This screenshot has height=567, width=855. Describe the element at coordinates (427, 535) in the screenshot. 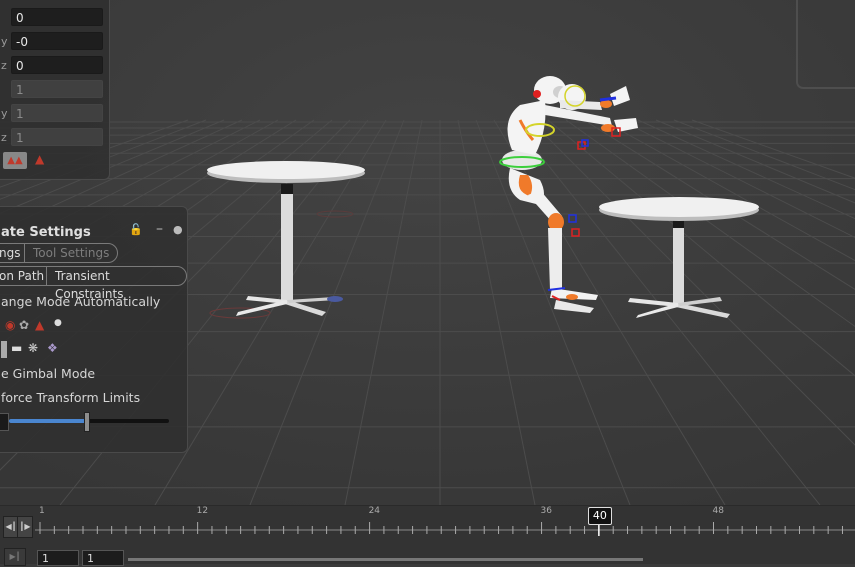

I see `timeline-bar: ◀┃ ┃▶ 1 12 24 36 48 40 ▶┃ 1 1` at that location.